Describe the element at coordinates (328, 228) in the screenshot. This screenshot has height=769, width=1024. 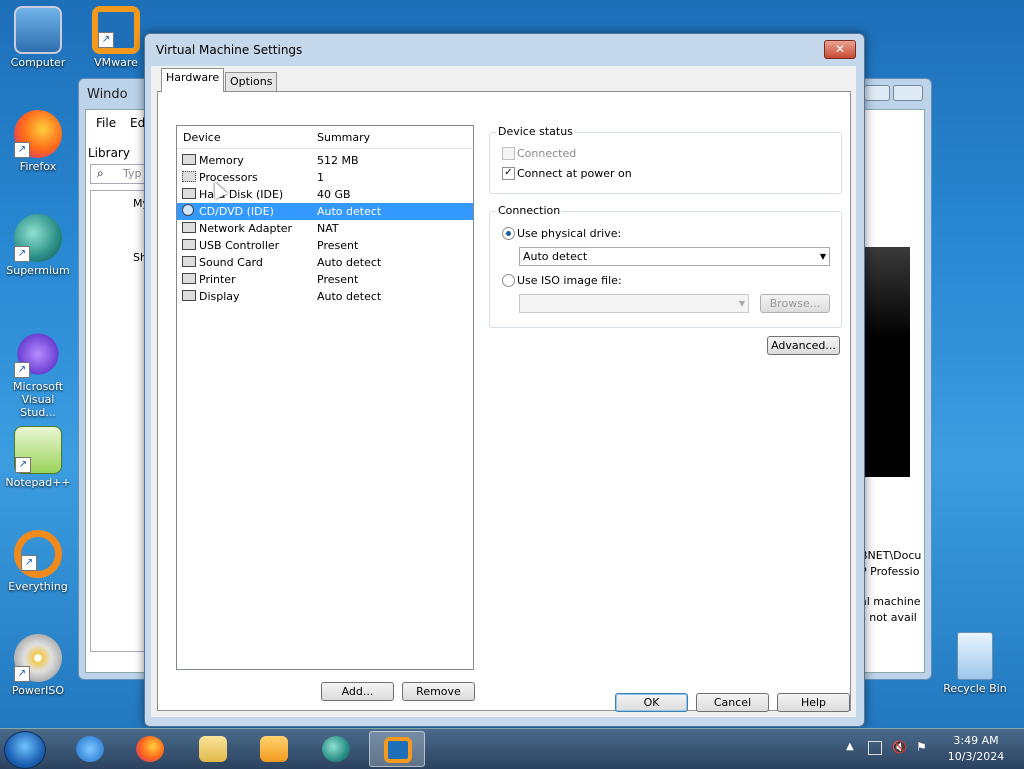
I see `device-summary: NAT` at that location.